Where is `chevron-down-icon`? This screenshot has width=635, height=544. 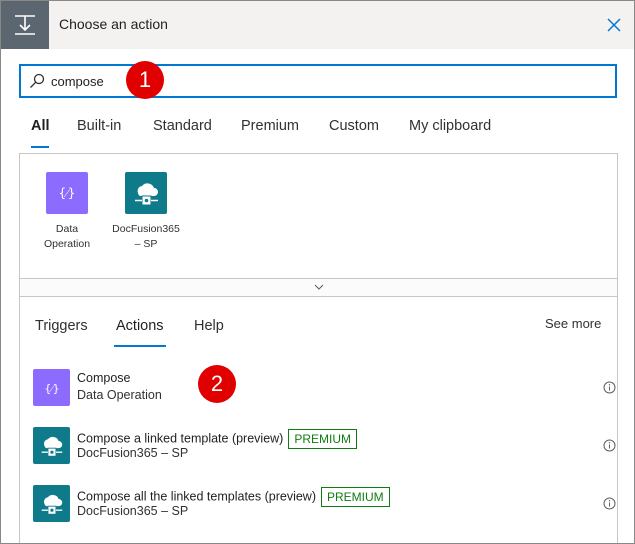 chevron-down-icon is located at coordinates (319, 287).